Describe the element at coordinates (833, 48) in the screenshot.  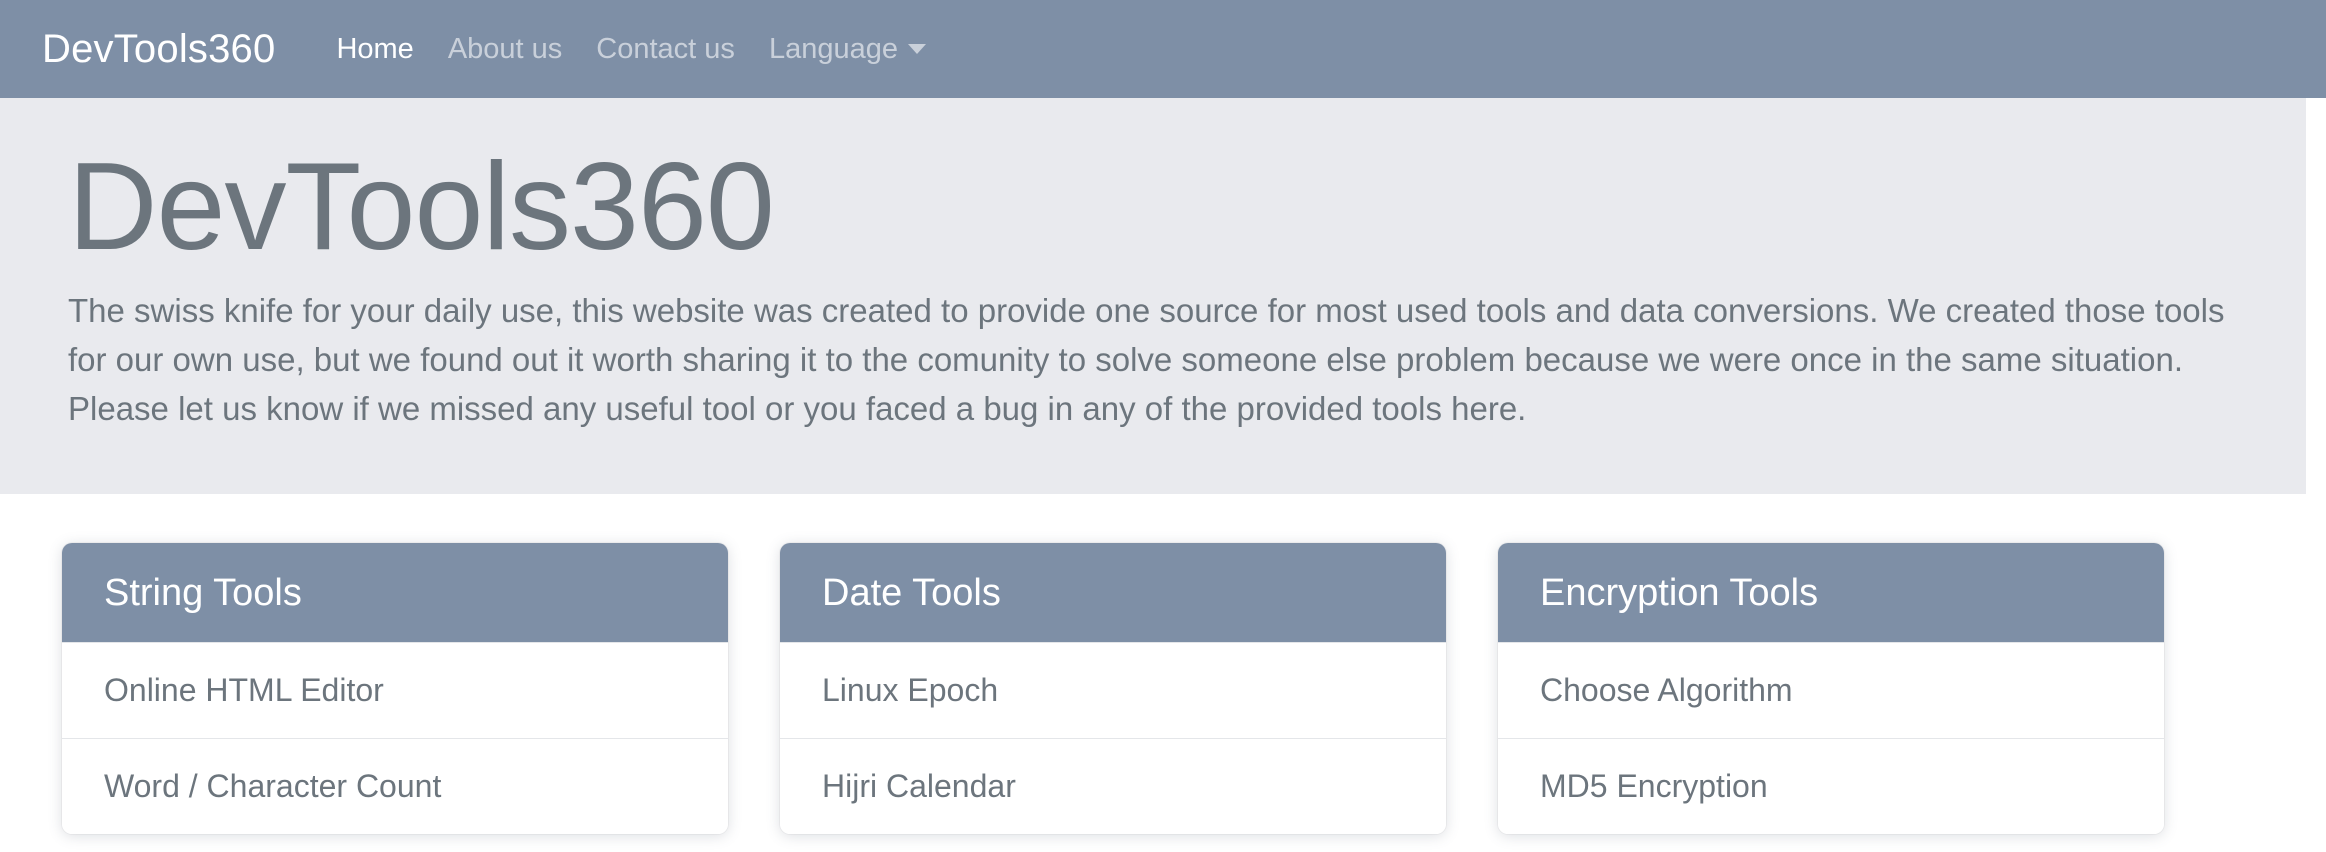
I see `nav-link-language-label: Language` at that location.